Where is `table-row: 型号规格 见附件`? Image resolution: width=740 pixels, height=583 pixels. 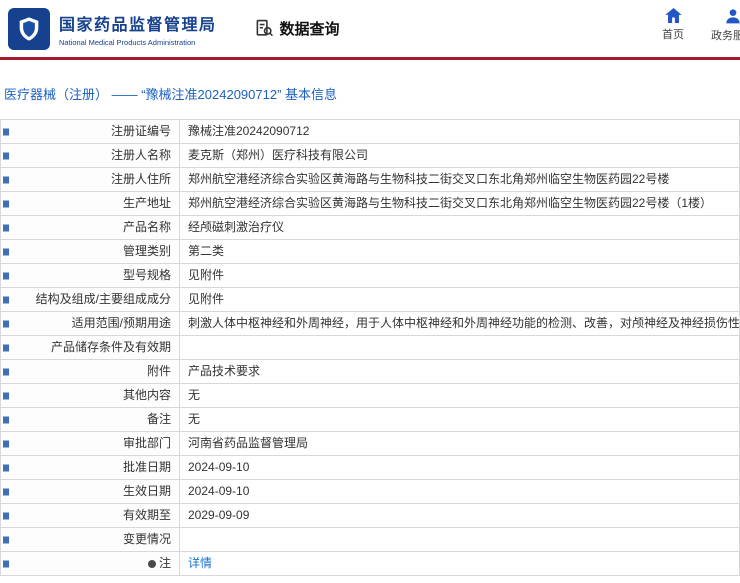 table-row: 型号规格 见附件 is located at coordinates (370, 275).